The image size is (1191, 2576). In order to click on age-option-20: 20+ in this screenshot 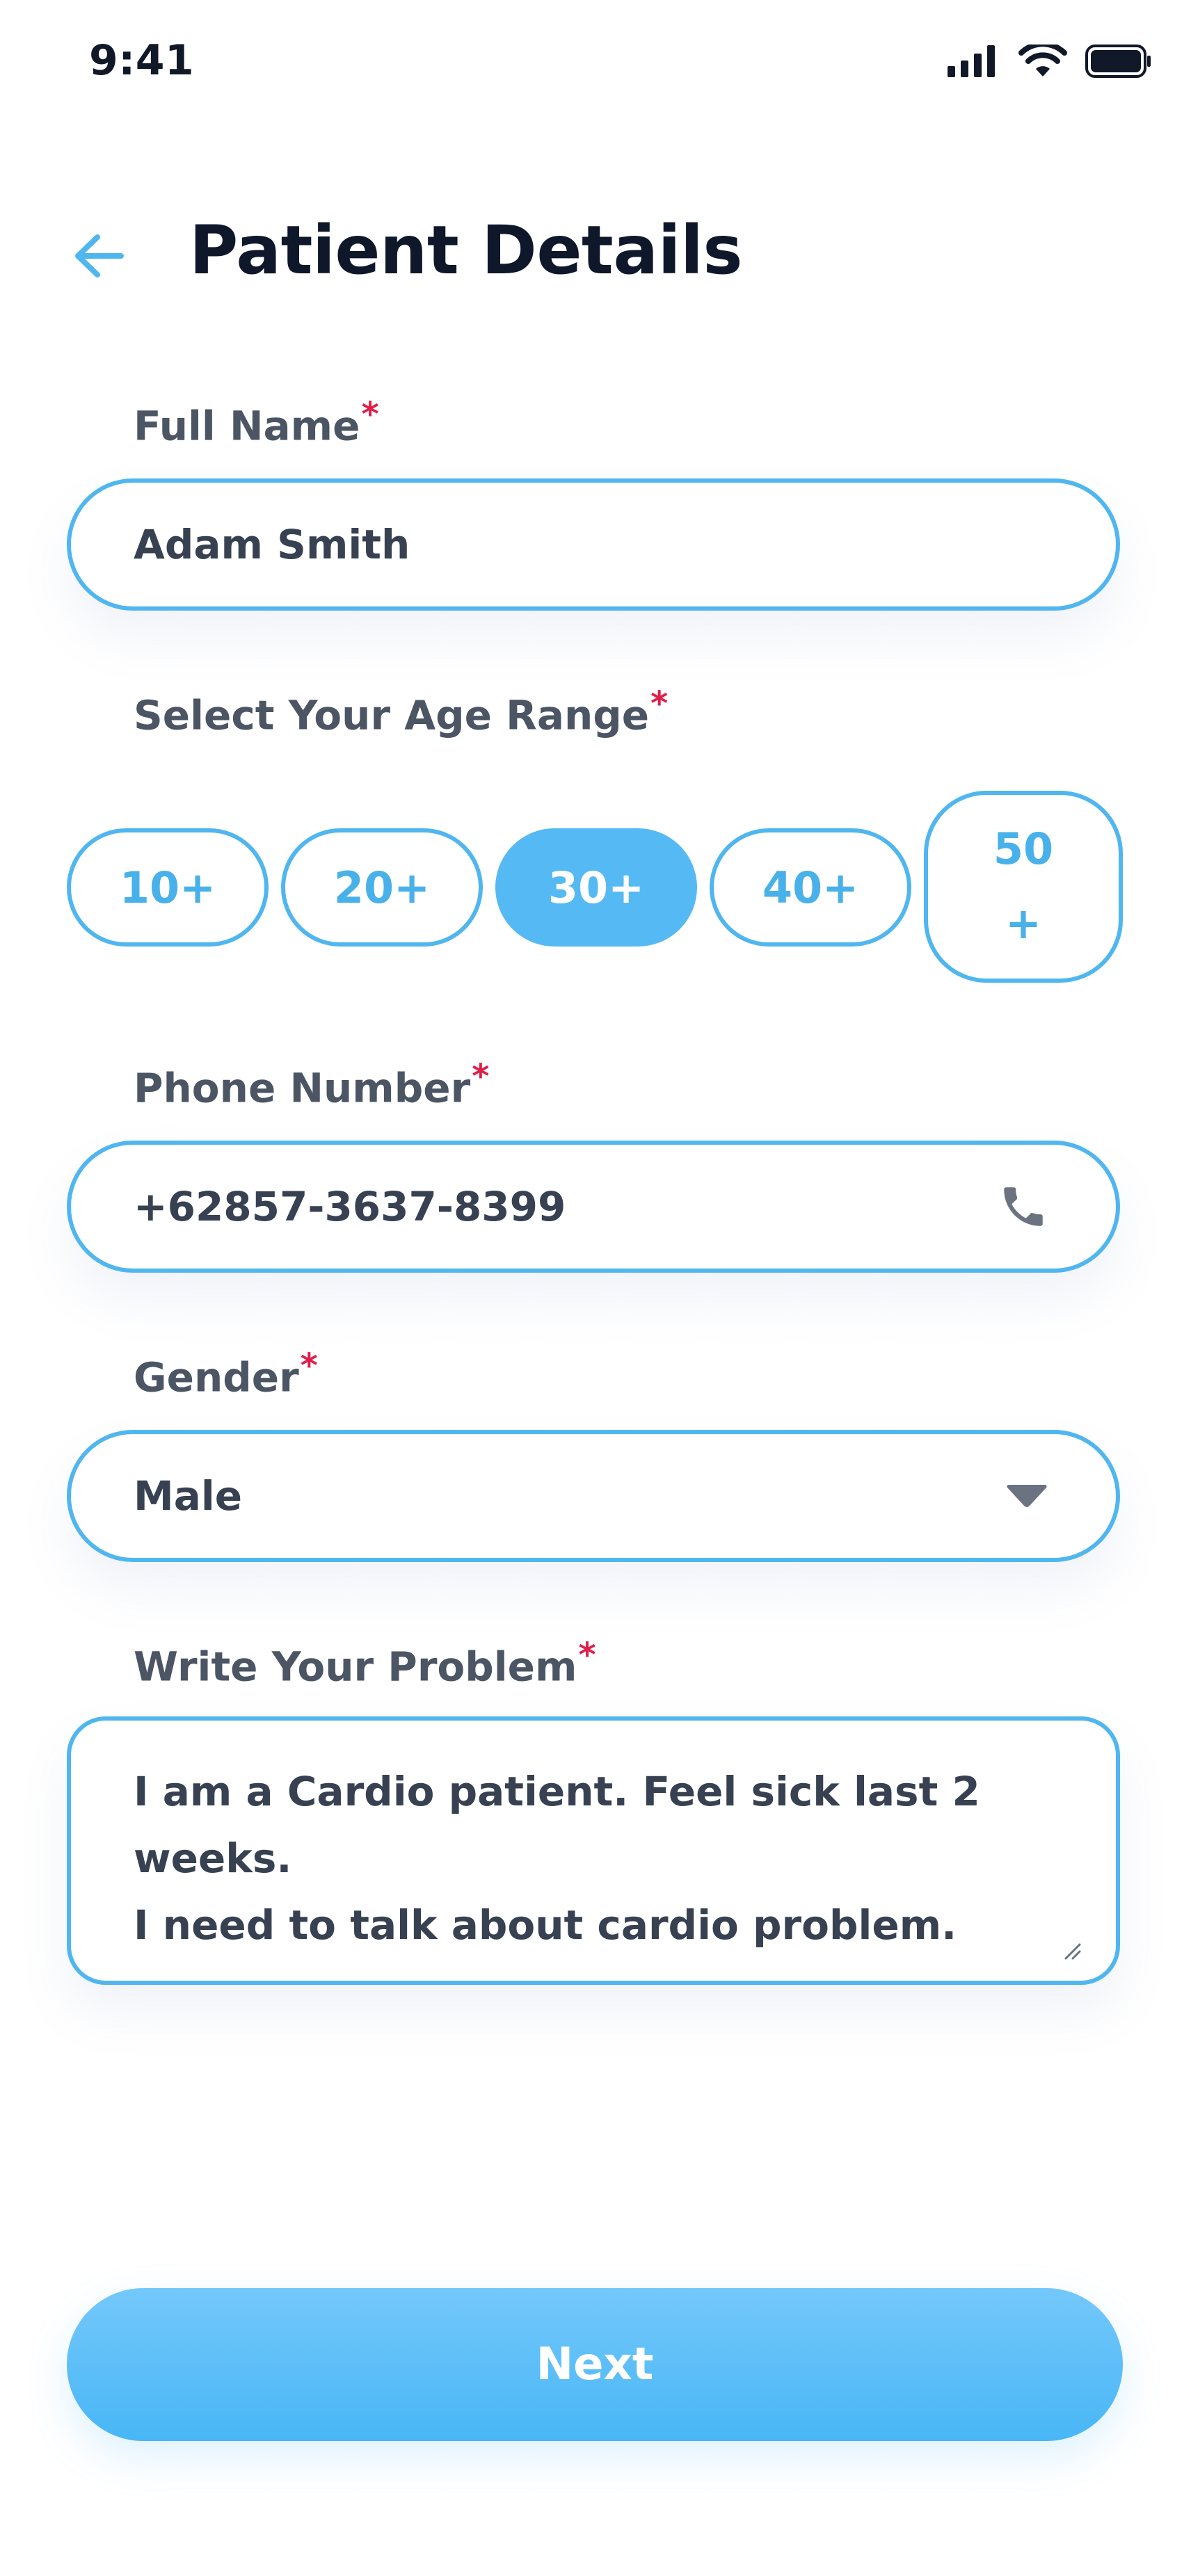, I will do `click(382, 888)`.